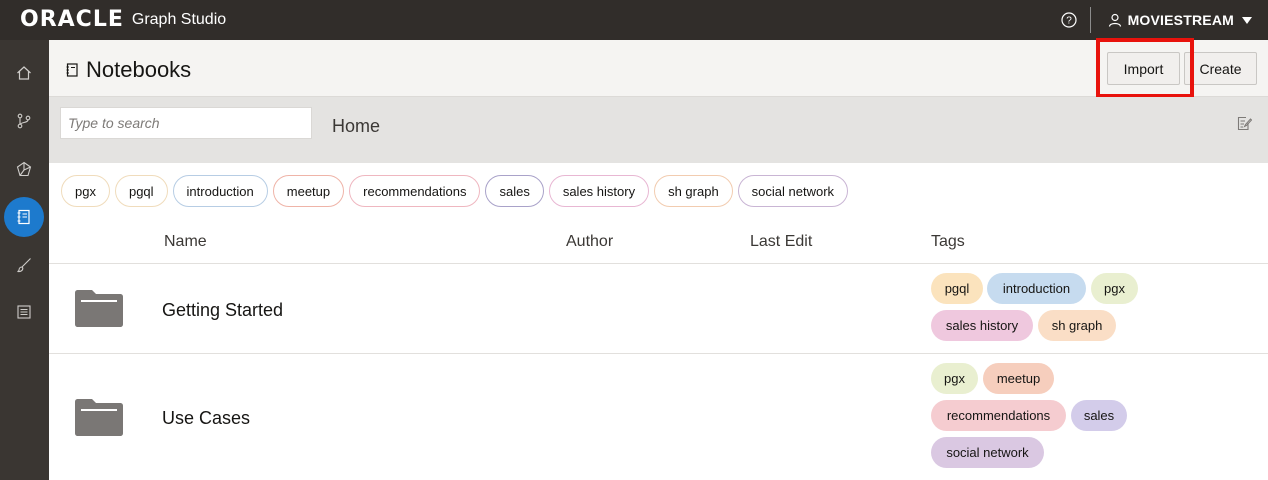 Image resolution: width=1268 pixels, height=480 pixels. Describe the element at coordinates (658, 130) in the screenshot. I see `search-bar: Home` at that location.